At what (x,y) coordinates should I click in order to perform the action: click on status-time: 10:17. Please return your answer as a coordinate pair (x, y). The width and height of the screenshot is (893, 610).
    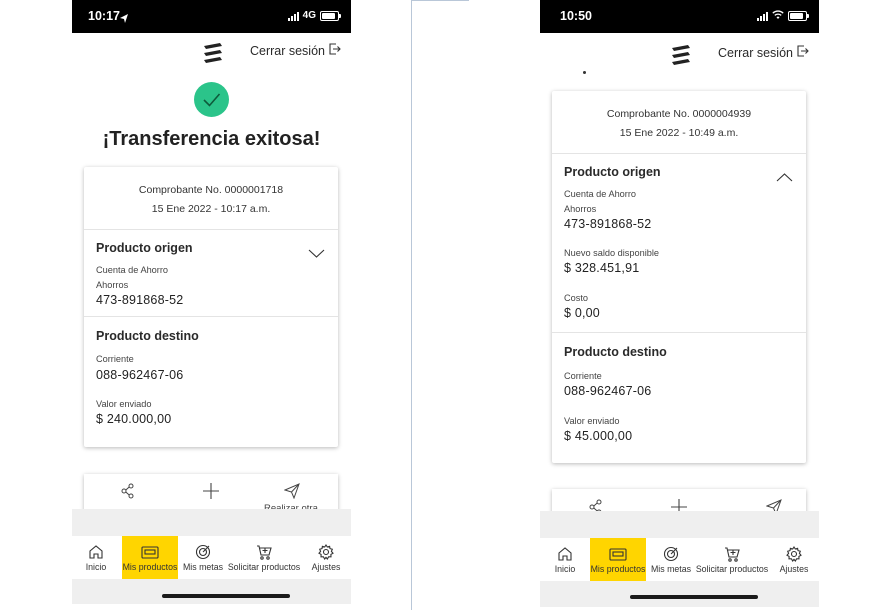
    Looking at the image, I should click on (104, 16).